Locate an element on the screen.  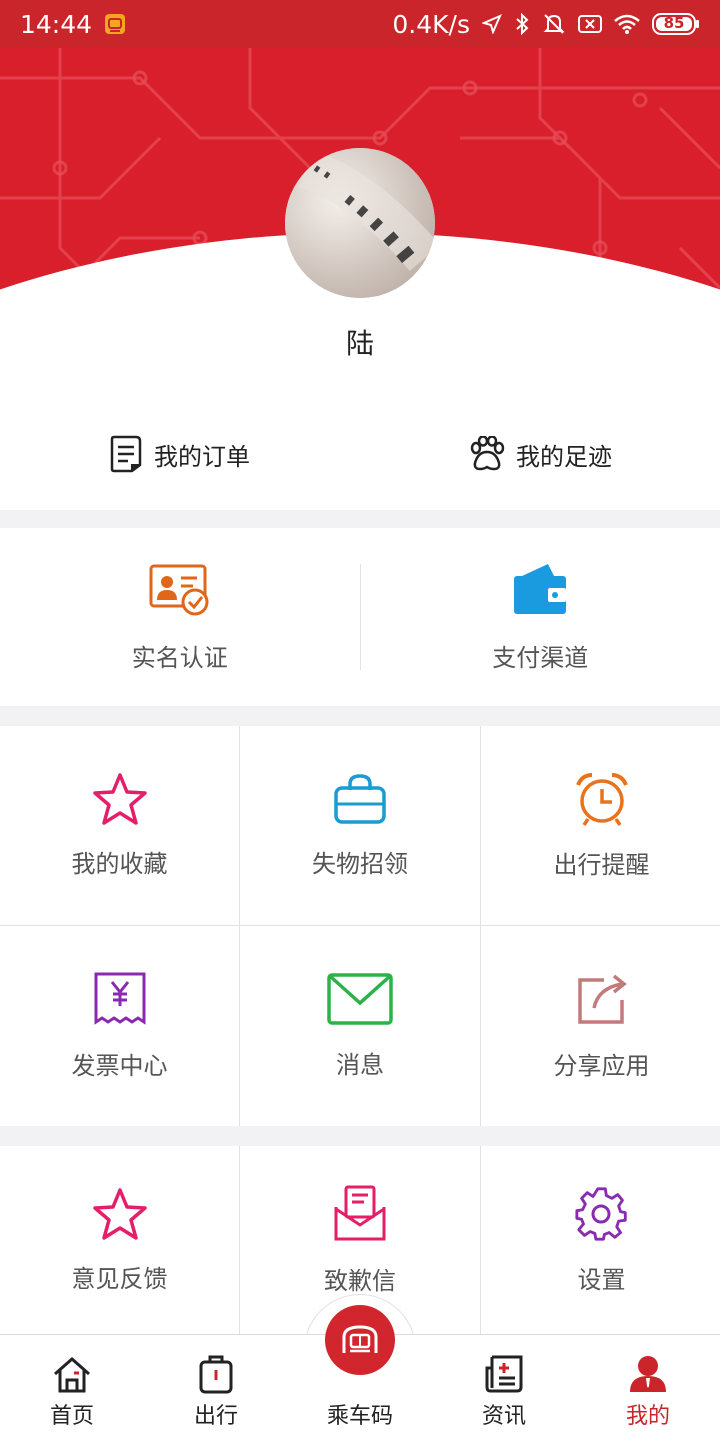
apology-letter-label: 致歉信 is located at coordinates (360, 1280).